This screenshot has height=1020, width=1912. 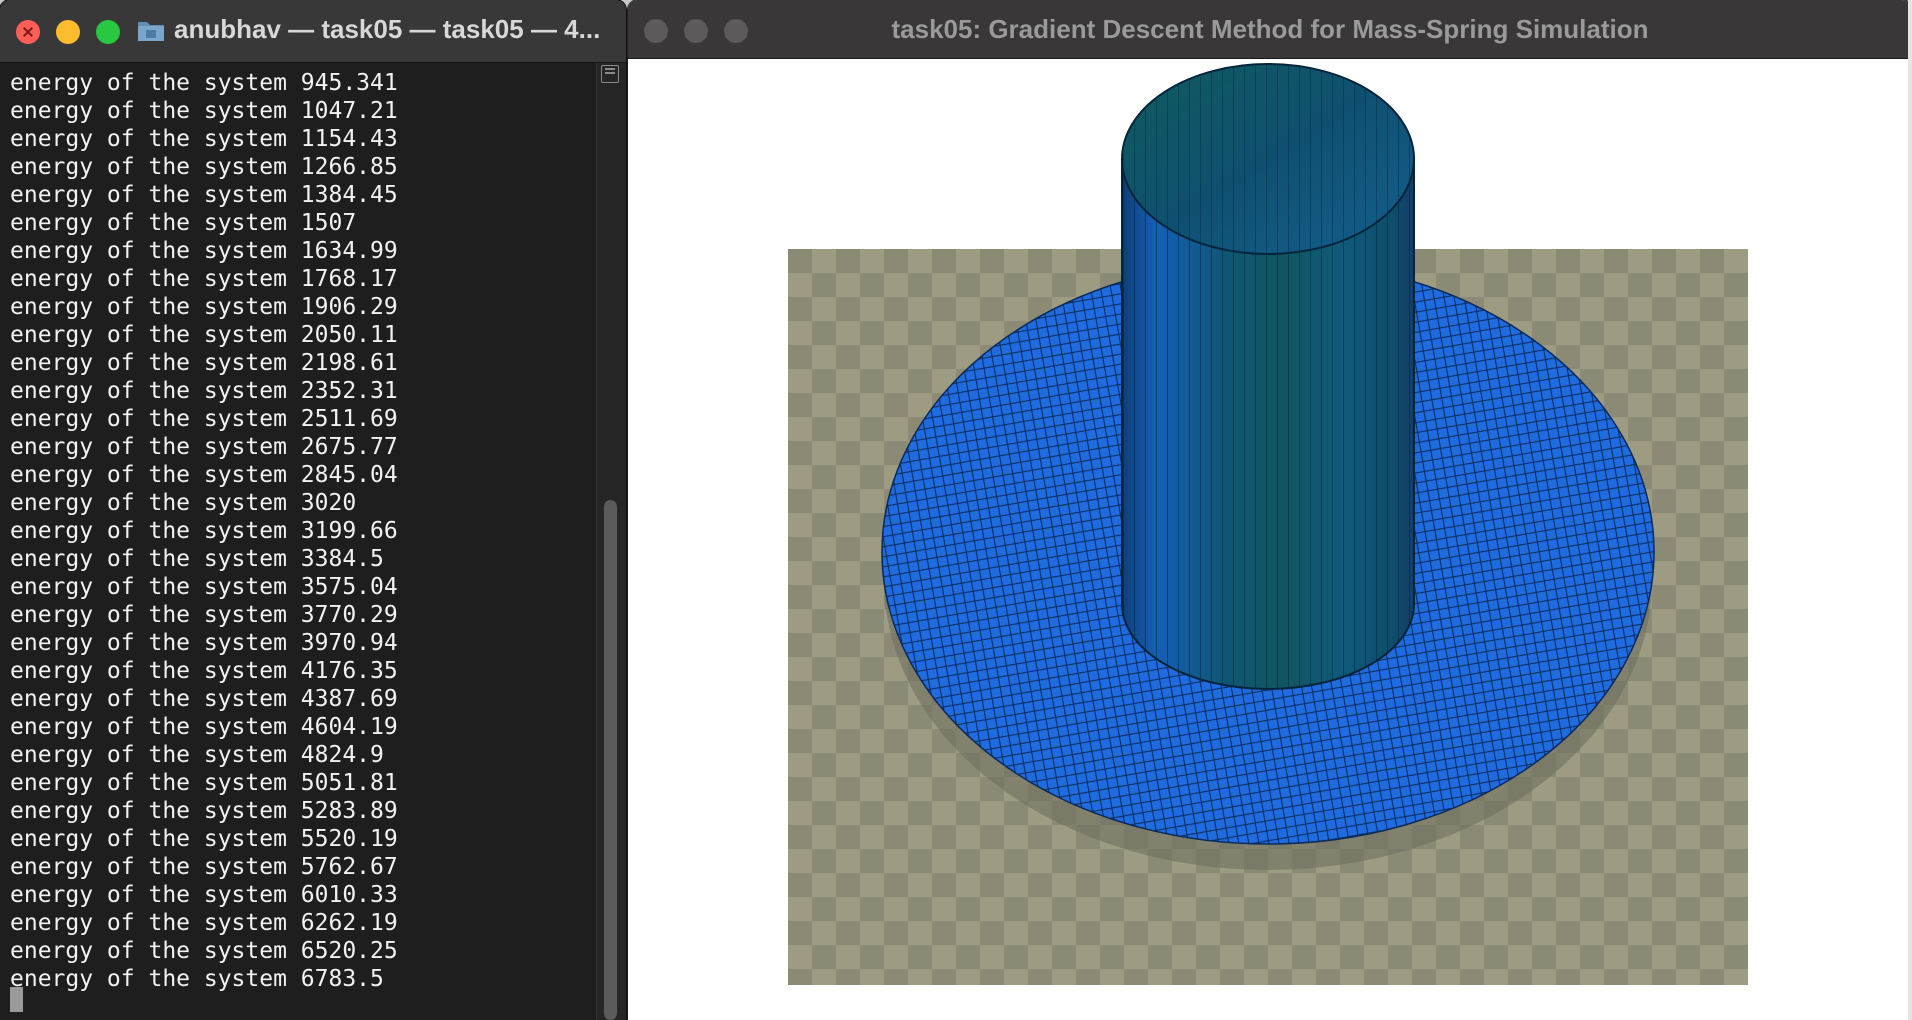 I want to click on terminal-line: energy of the system 3970.94, so click(x=204, y=643).